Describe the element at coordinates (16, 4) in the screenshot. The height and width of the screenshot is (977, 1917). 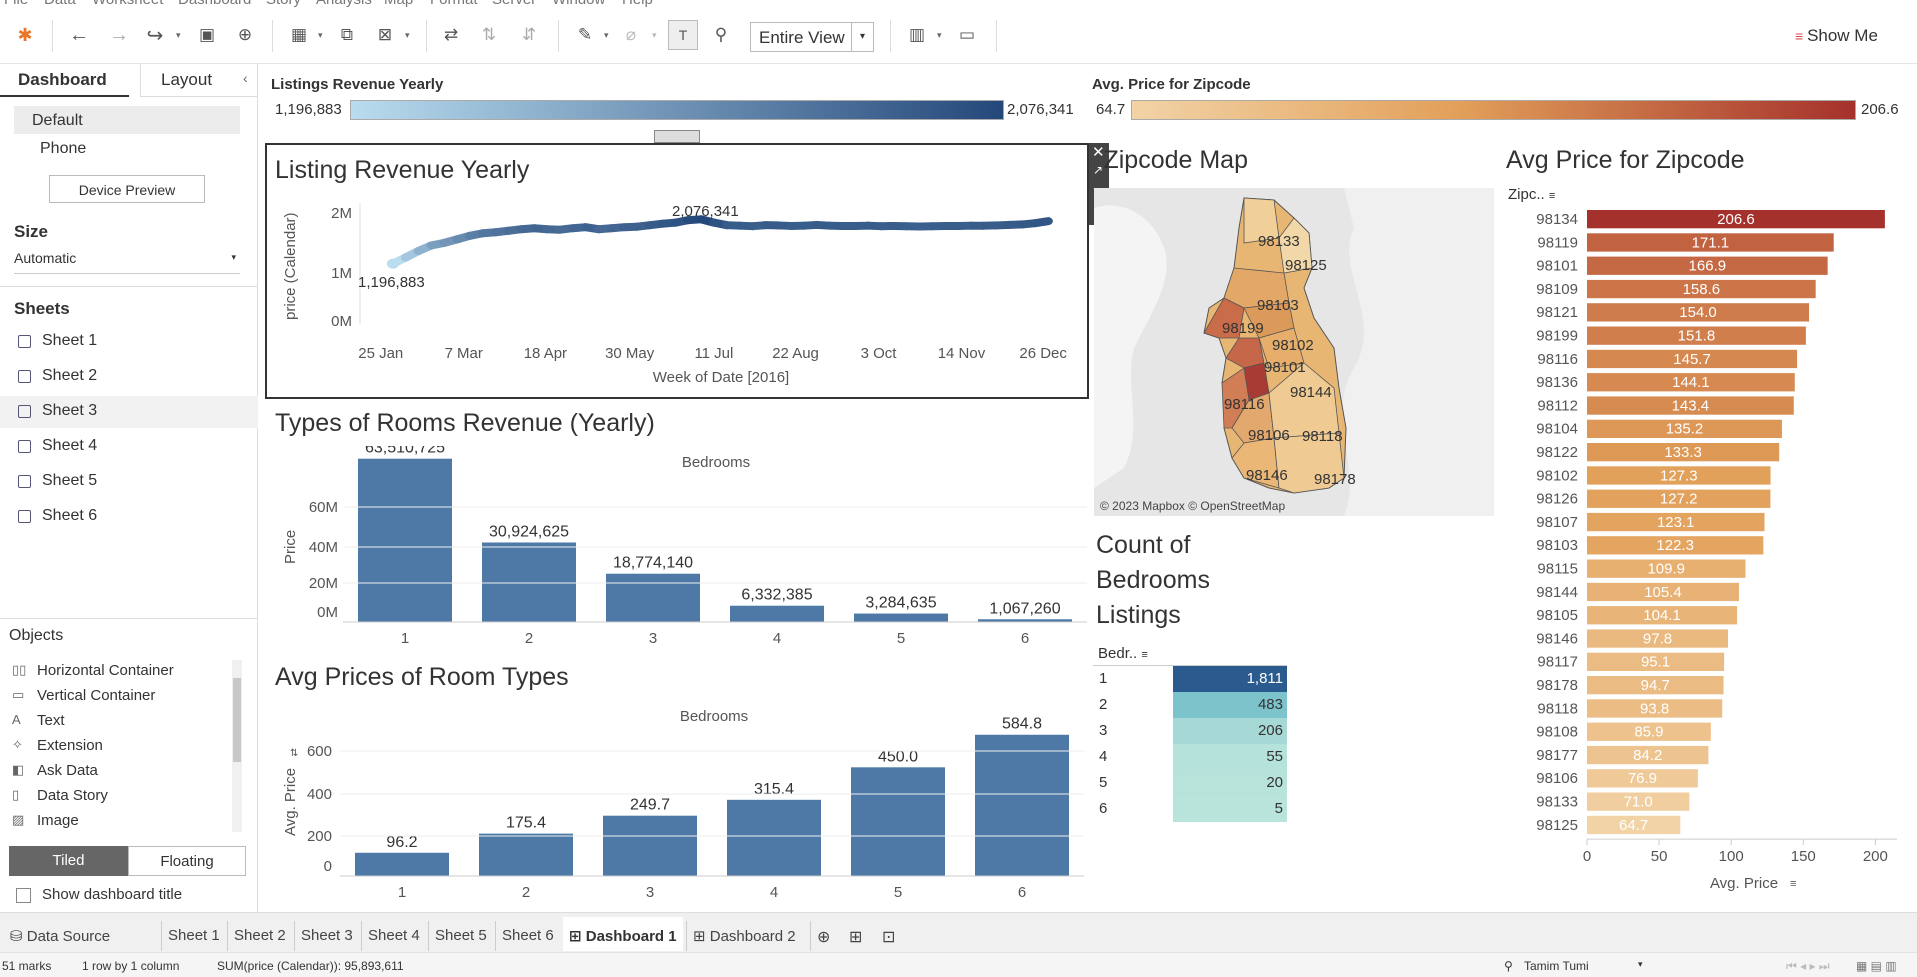
I see `menu-file: File` at that location.